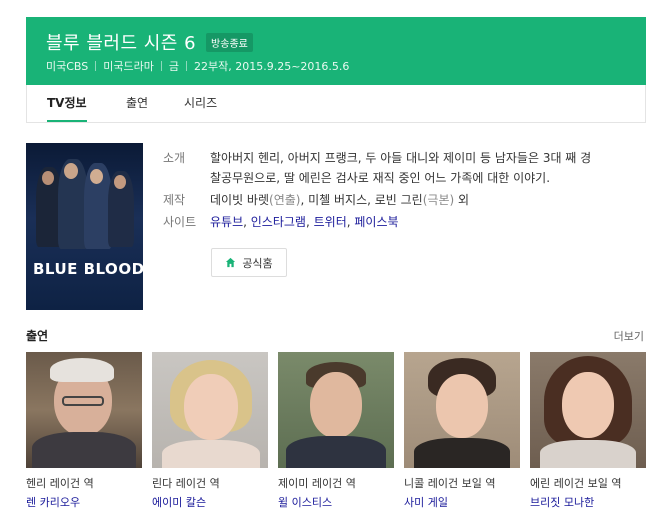 The width and height of the screenshot is (660, 524). Describe the element at coordinates (403, 222) in the screenshot. I see `site-row: 사이트 유튜브, 인스타그램, 트위터, 페이스북` at that location.